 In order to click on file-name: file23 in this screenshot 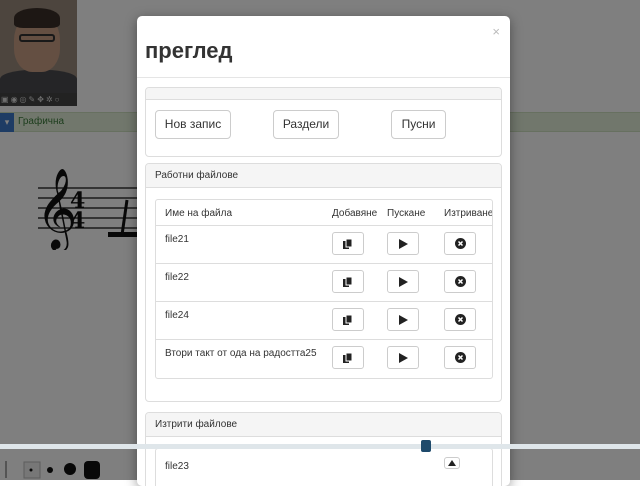, I will do `click(177, 466)`.